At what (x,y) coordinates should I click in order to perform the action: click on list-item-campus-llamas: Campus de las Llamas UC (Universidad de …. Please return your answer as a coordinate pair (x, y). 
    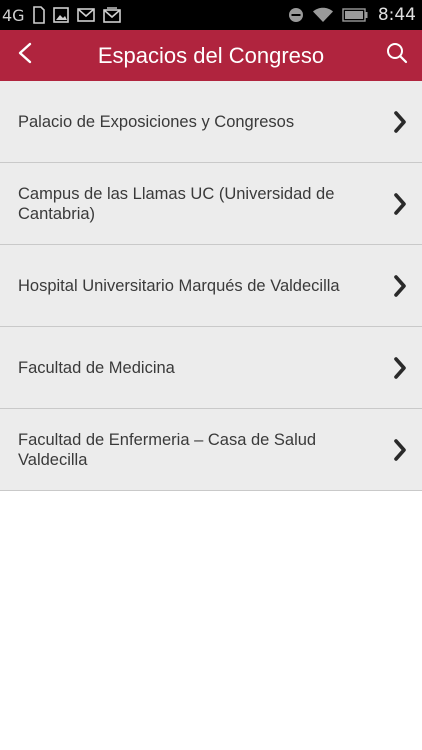
    Looking at the image, I should click on (211, 204).